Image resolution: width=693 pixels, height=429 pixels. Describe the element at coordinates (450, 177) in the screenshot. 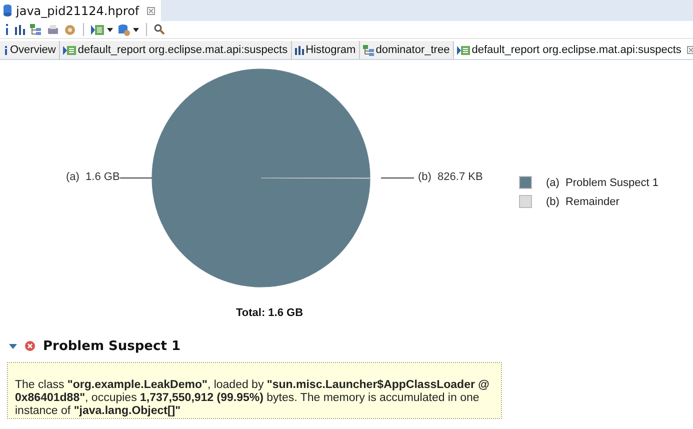

I see `slice-label: (b) 826.7 KB` at that location.